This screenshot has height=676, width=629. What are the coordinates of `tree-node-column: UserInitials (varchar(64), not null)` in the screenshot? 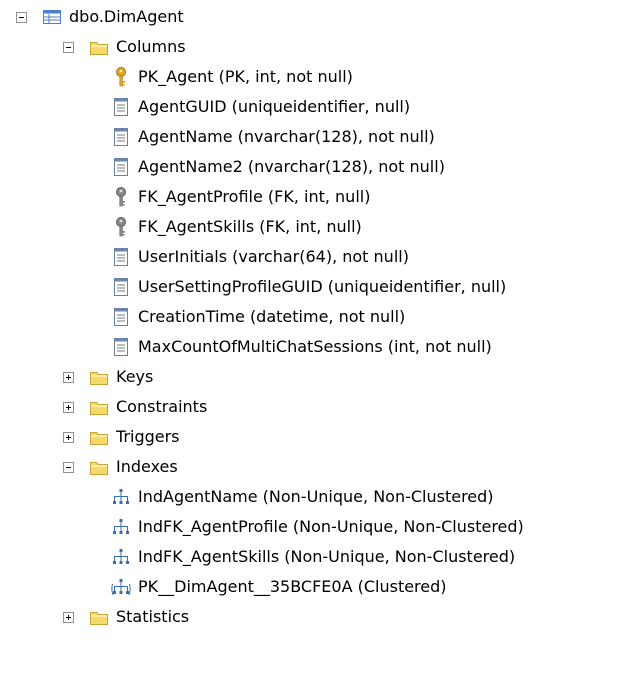 It's located at (259, 257).